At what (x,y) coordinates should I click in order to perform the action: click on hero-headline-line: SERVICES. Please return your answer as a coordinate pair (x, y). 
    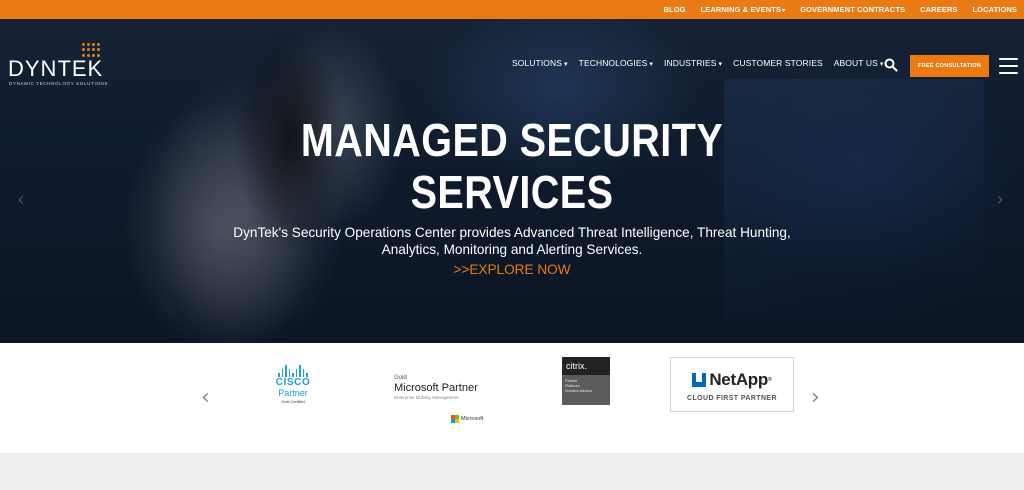
    Looking at the image, I should click on (512, 192).